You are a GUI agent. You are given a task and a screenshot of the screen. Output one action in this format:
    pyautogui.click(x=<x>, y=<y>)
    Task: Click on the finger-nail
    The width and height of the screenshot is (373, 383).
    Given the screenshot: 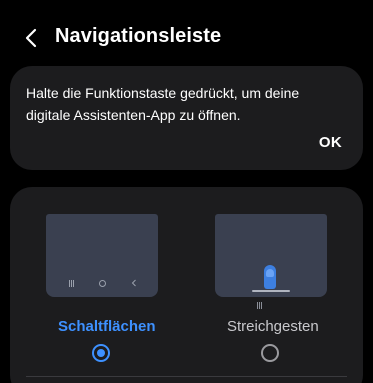 What is the action you would take?
    pyautogui.click(x=270, y=273)
    